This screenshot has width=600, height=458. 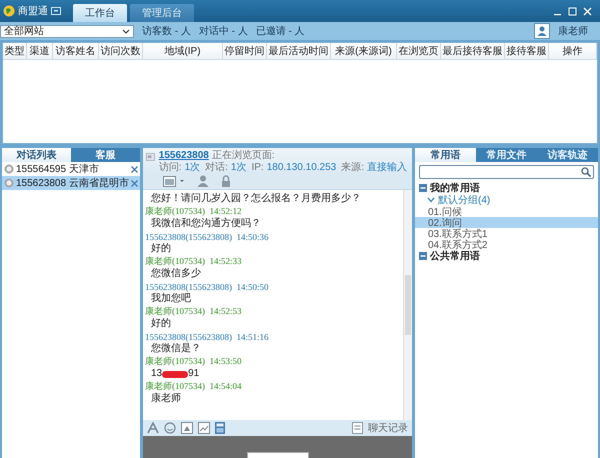 What do you see at coordinates (445, 155) in the screenshot?
I see `tab: 常用语` at bounding box center [445, 155].